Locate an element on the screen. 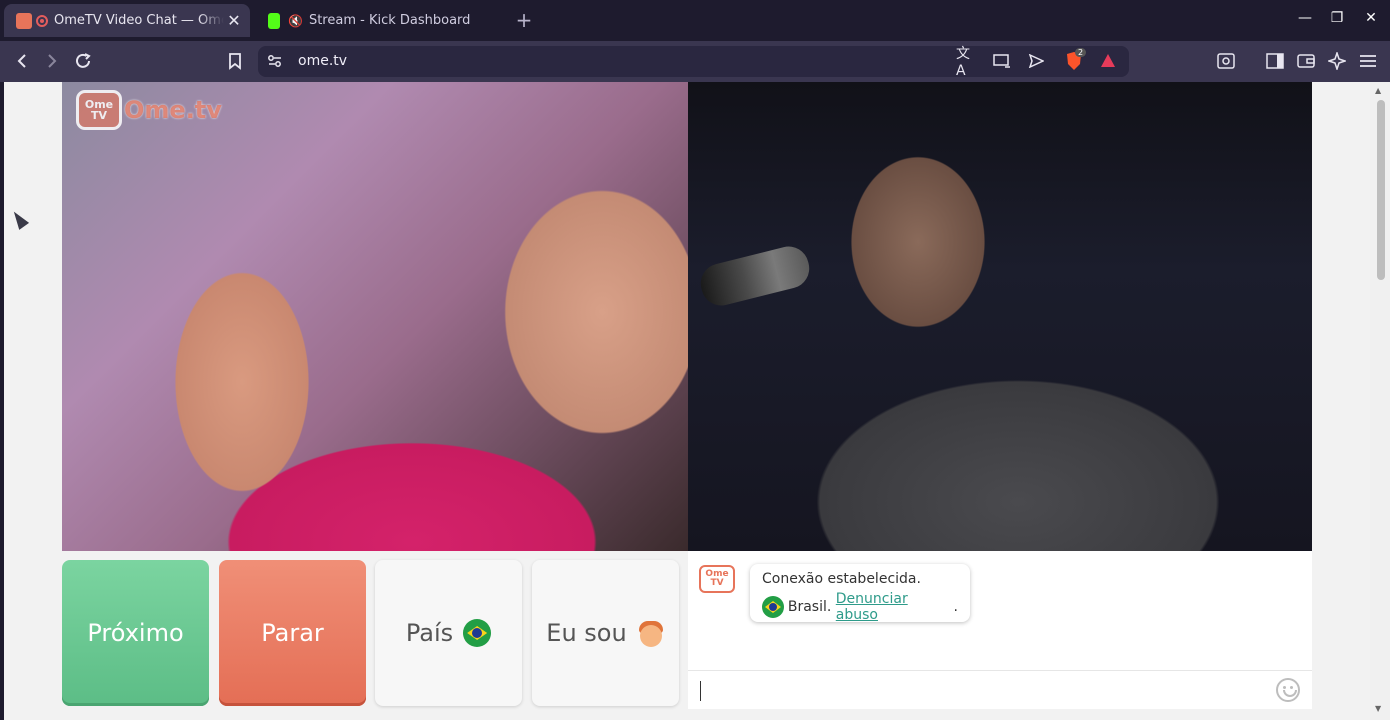  ometv-wordmark: Ome.tv is located at coordinates (173, 110).